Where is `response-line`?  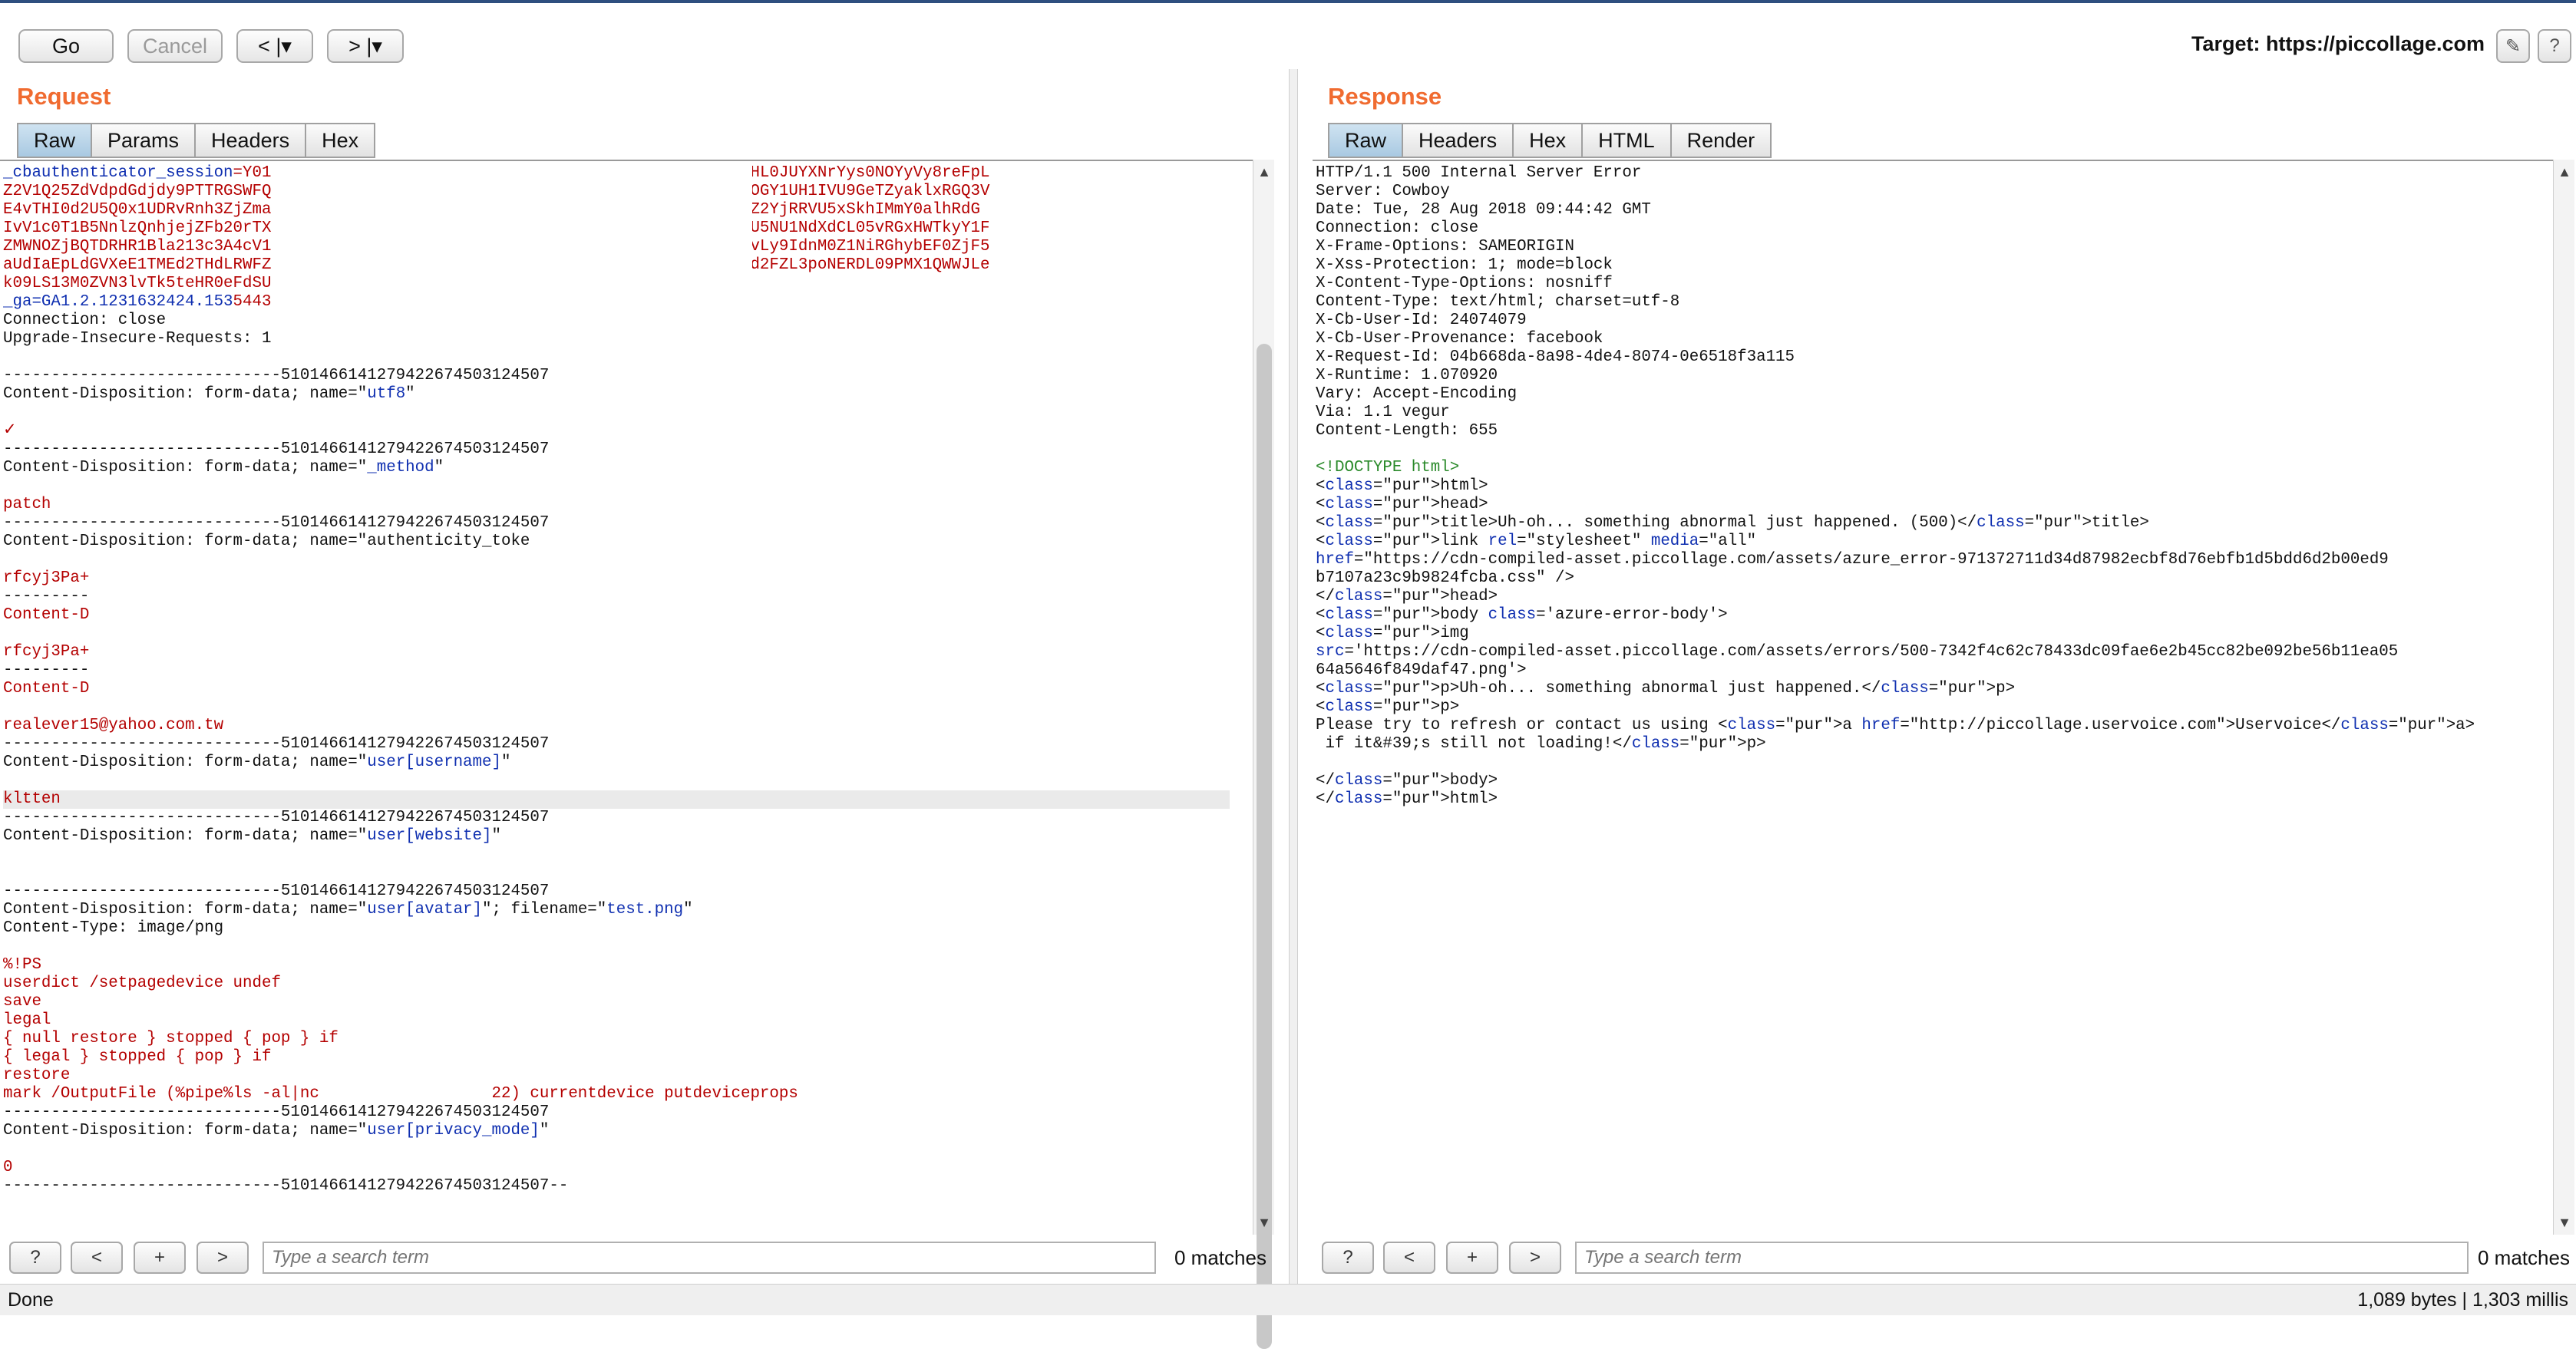
response-line is located at coordinates (1921, 449).